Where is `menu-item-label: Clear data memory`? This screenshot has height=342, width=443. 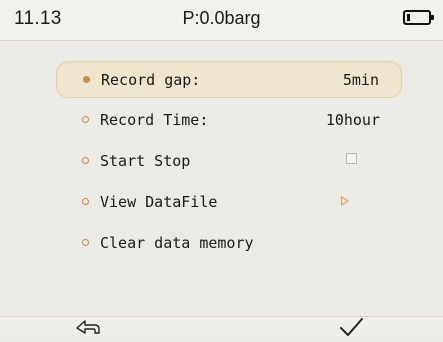
menu-item-label: Clear data memory is located at coordinates (177, 243).